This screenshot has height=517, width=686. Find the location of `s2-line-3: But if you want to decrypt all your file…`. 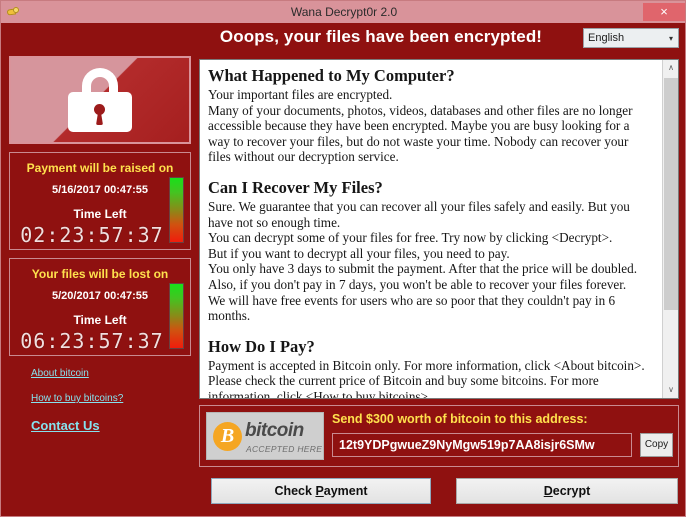

s2-line-3: But if you want to decrypt all your file… is located at coordinates (359, 253).